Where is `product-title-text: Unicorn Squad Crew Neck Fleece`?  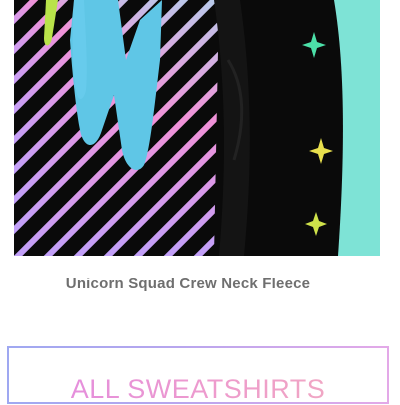
product-title-text: Unicorn Squad Crew Neck Fleece is located at coordinates (188, 286).